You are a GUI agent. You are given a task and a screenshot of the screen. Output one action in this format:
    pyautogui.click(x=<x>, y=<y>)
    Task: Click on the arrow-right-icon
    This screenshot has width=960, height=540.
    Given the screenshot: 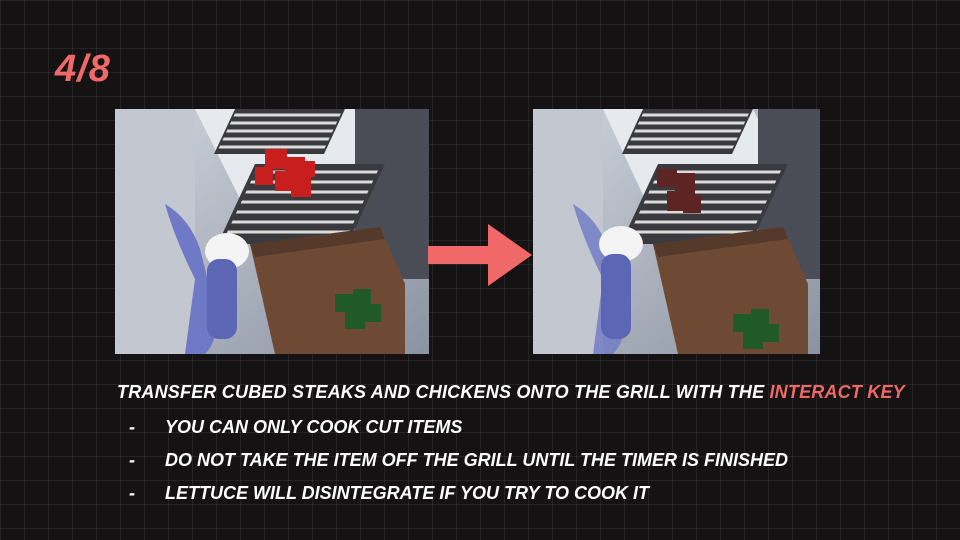 What is the action you would take?
    pyautogui.click(x=480, y=255)
    